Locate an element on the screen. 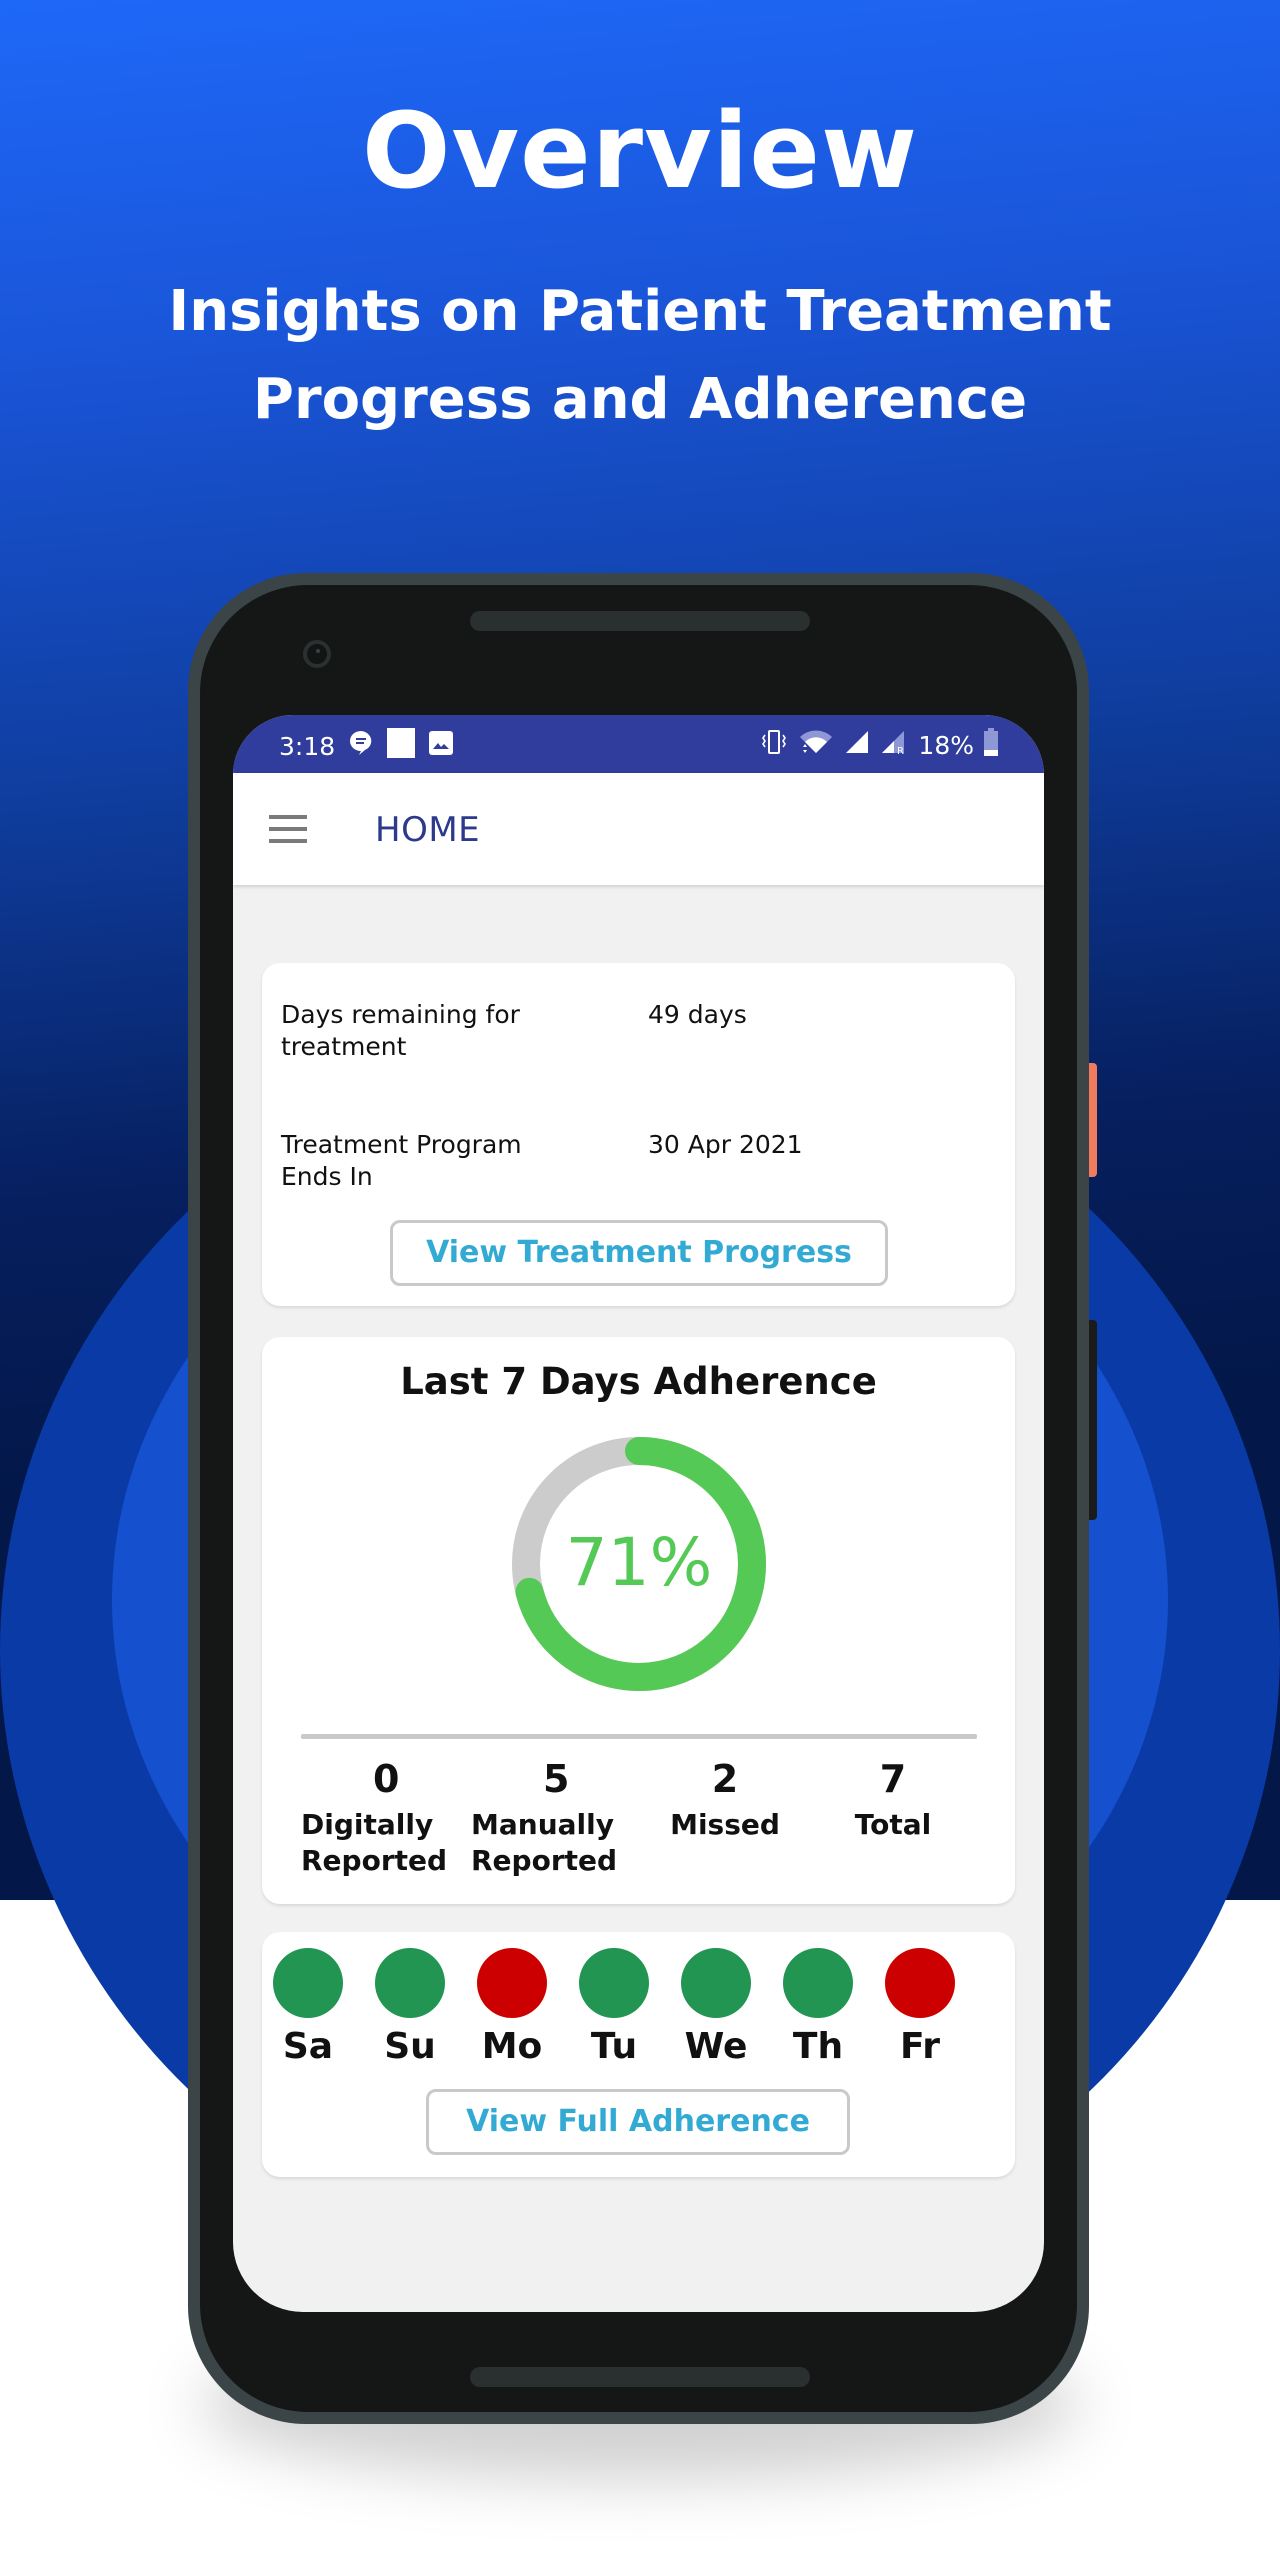  signal-icon is located at coordinates (857, 745).